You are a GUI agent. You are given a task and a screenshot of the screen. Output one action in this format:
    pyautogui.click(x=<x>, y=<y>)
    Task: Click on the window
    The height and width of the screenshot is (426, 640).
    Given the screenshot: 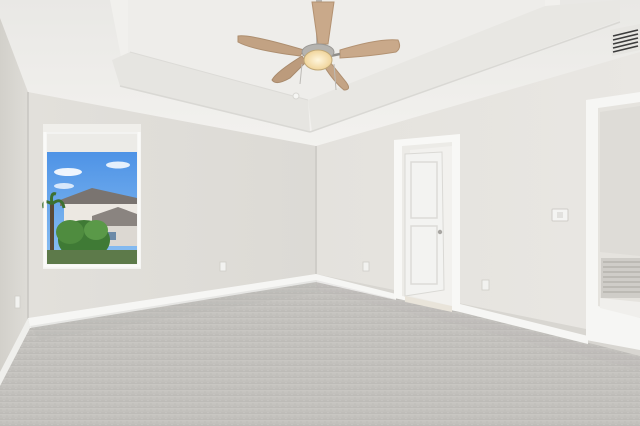 What is the action you would take?
    pyautogui.click(x=91, y=196)
    